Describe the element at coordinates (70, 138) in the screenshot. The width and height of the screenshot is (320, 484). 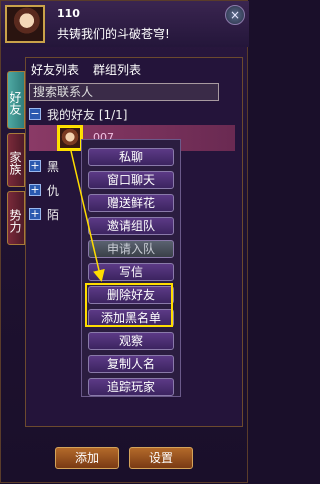
I see `avatar-highlight` at that location.